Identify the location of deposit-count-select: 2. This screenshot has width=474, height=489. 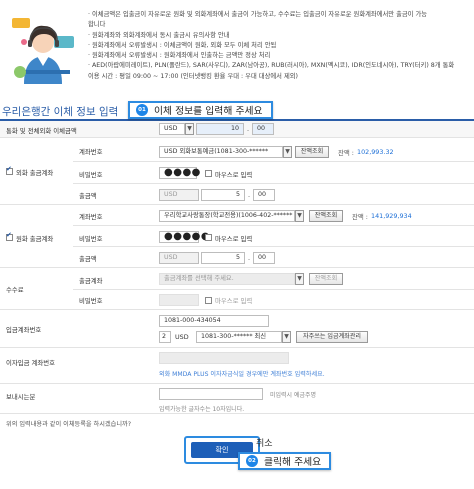
(165, 337).